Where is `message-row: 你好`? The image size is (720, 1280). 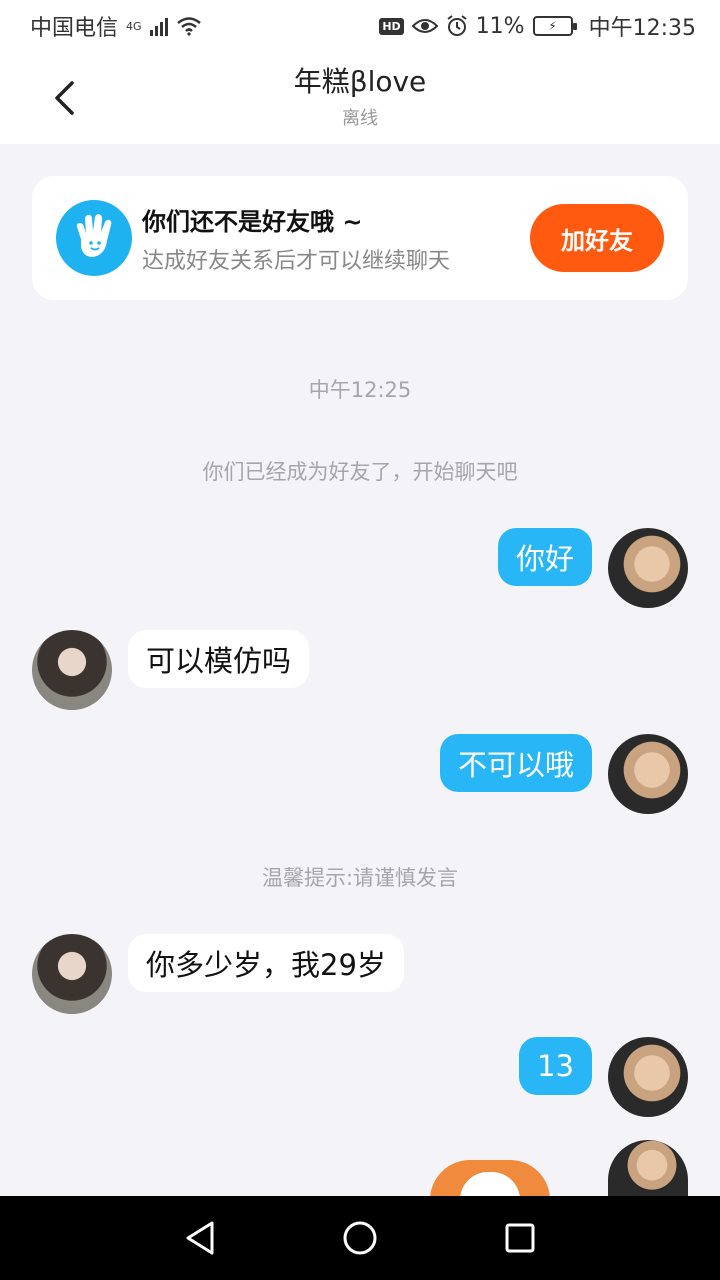 message-row: 你好 is located at coordinates (360, 568).